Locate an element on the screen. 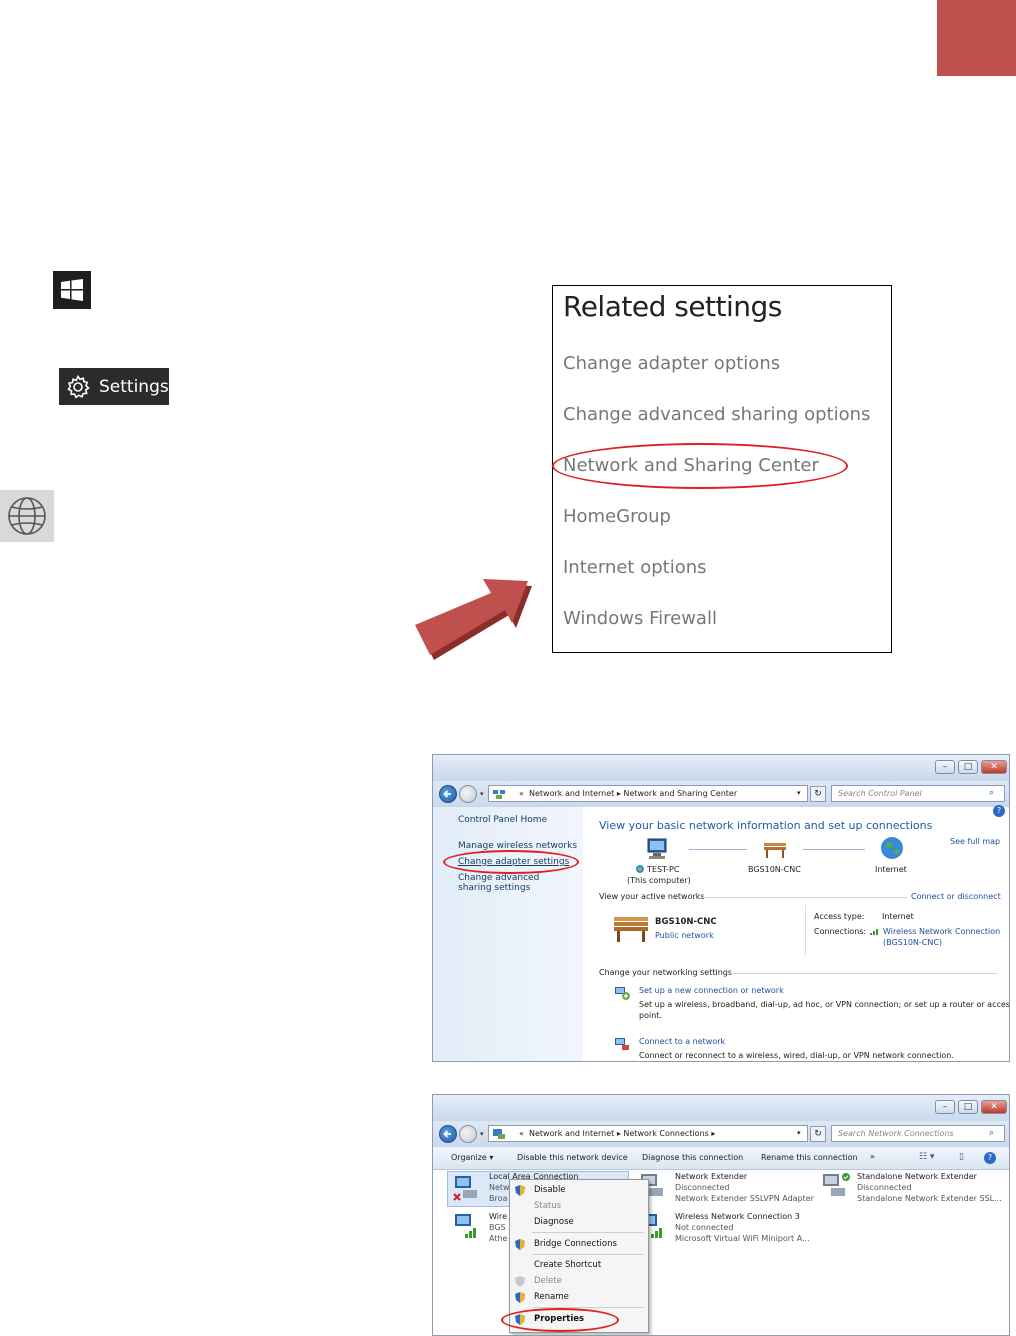 Image resolution: width=1016 pixels, height=1336 pixels. router-name: BGS10N-CNC is located at coordinates (774, 869).